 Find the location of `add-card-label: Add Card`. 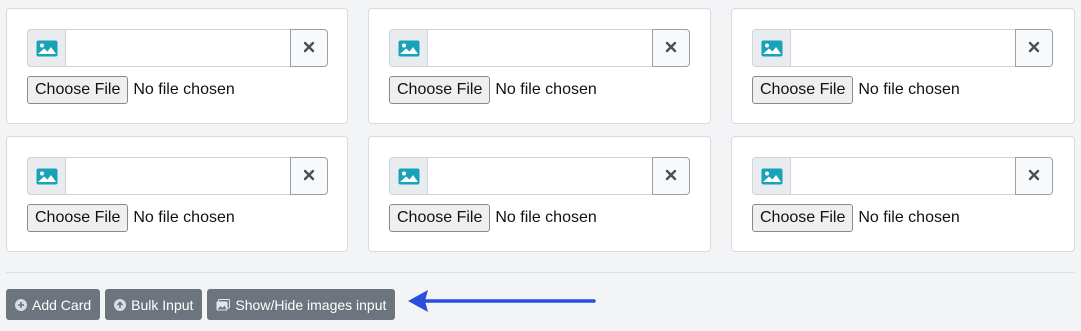

add-card-label: Add Card is located at coordinates (62, 304).